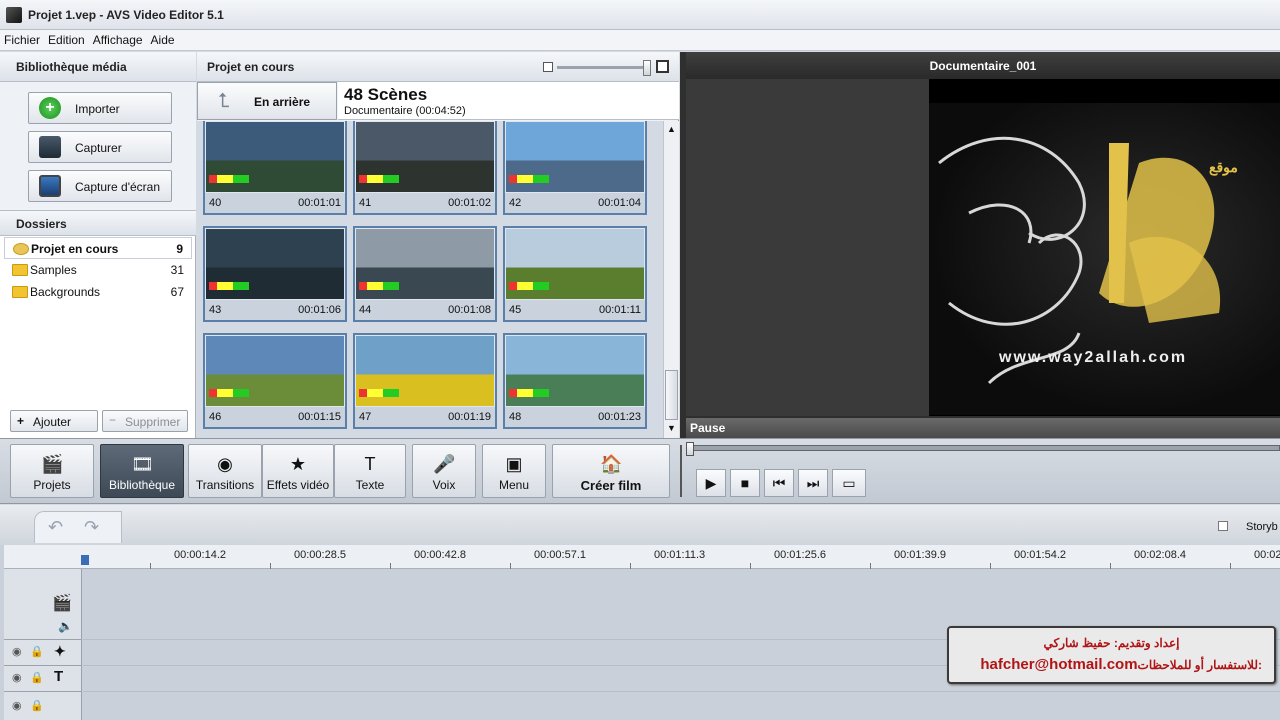 This screenshot has width=1280, height=720. Describe the element at coordinates (365, 203) in the screenshot. I see `scene-number: 41` at that location.